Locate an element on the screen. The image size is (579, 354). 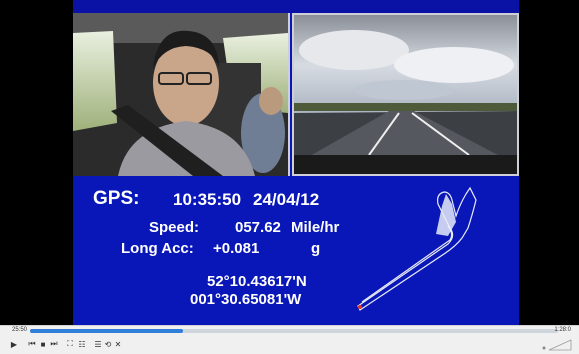
gps-date: 24/04/12 is located at coordinates (286, 199).